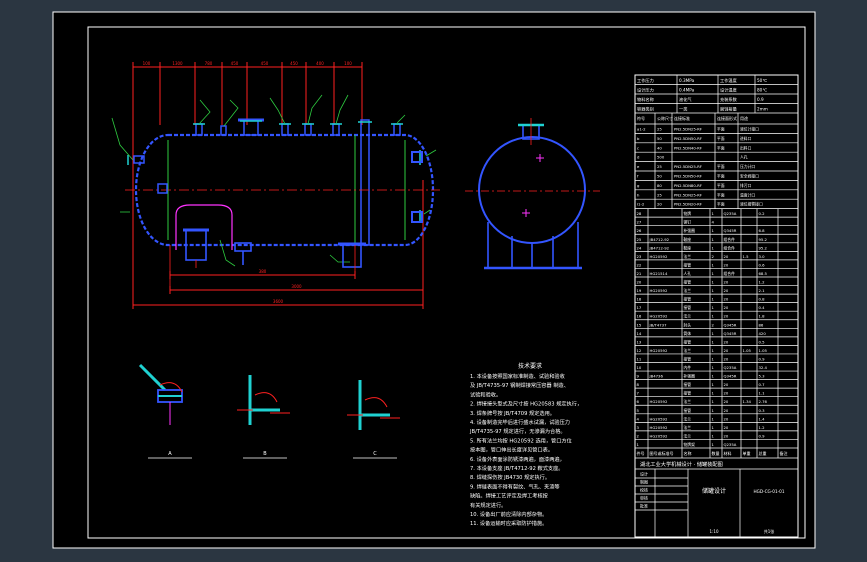  What do you see at coordinates (526, 404) in the screenshot?
I see `note-line: 2. 焊接接头型式及尺寸按 HG20583 规定执行，` at bounding box center [526, 404].